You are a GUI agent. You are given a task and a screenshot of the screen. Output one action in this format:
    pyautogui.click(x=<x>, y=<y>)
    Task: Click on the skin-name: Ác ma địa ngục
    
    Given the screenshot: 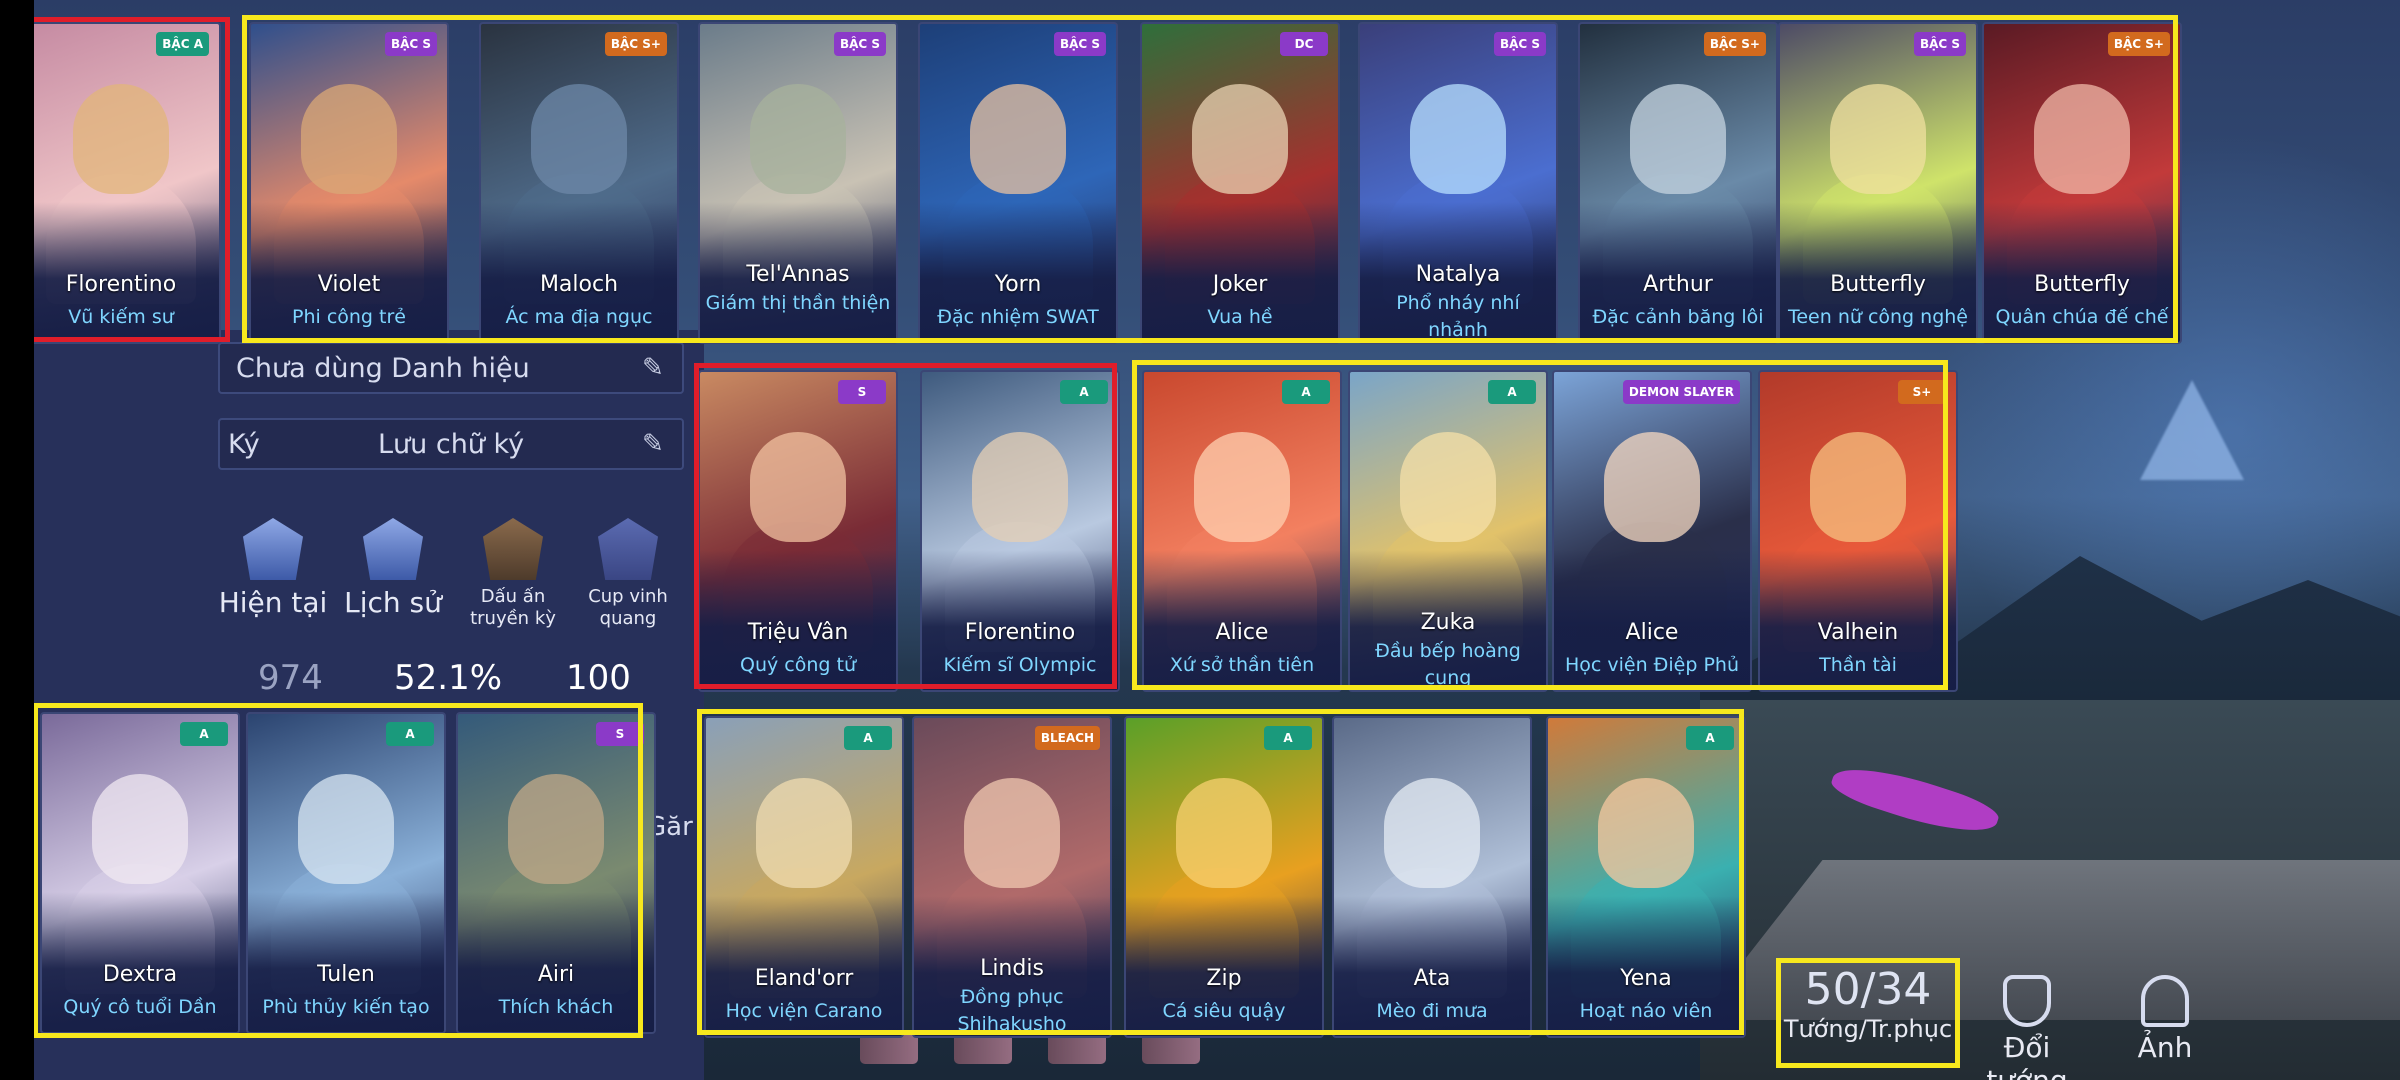 What is the action you would take?
    pyautogui.click(x=579, y=317)
    